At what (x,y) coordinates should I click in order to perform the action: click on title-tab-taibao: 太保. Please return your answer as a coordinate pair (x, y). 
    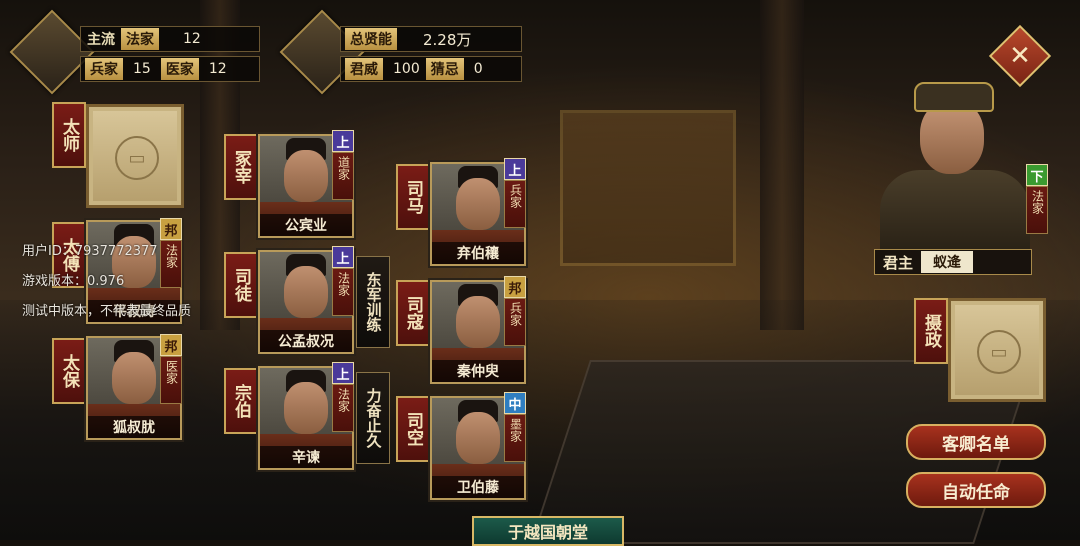
    Looking at the image, I should click on (69, 371).